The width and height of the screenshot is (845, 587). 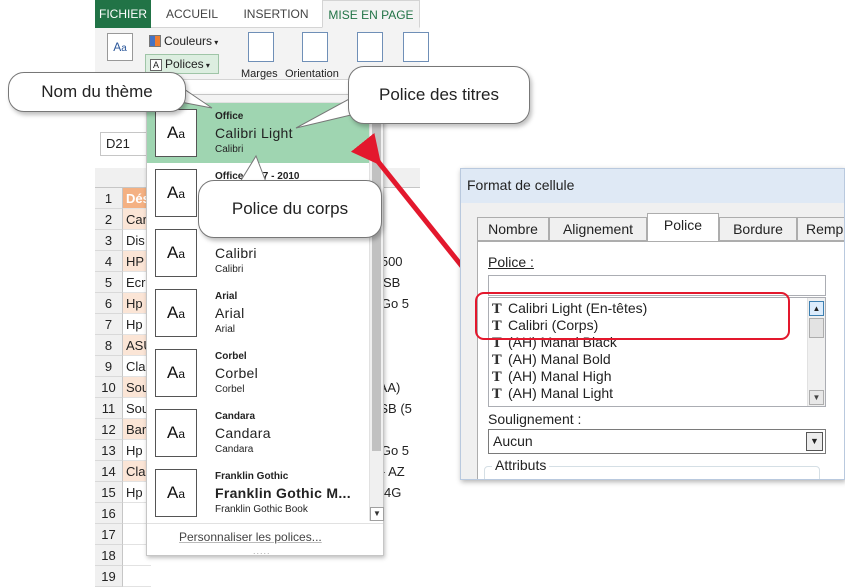 I want to click on tab-police: Police, so click(x=683, y=227).